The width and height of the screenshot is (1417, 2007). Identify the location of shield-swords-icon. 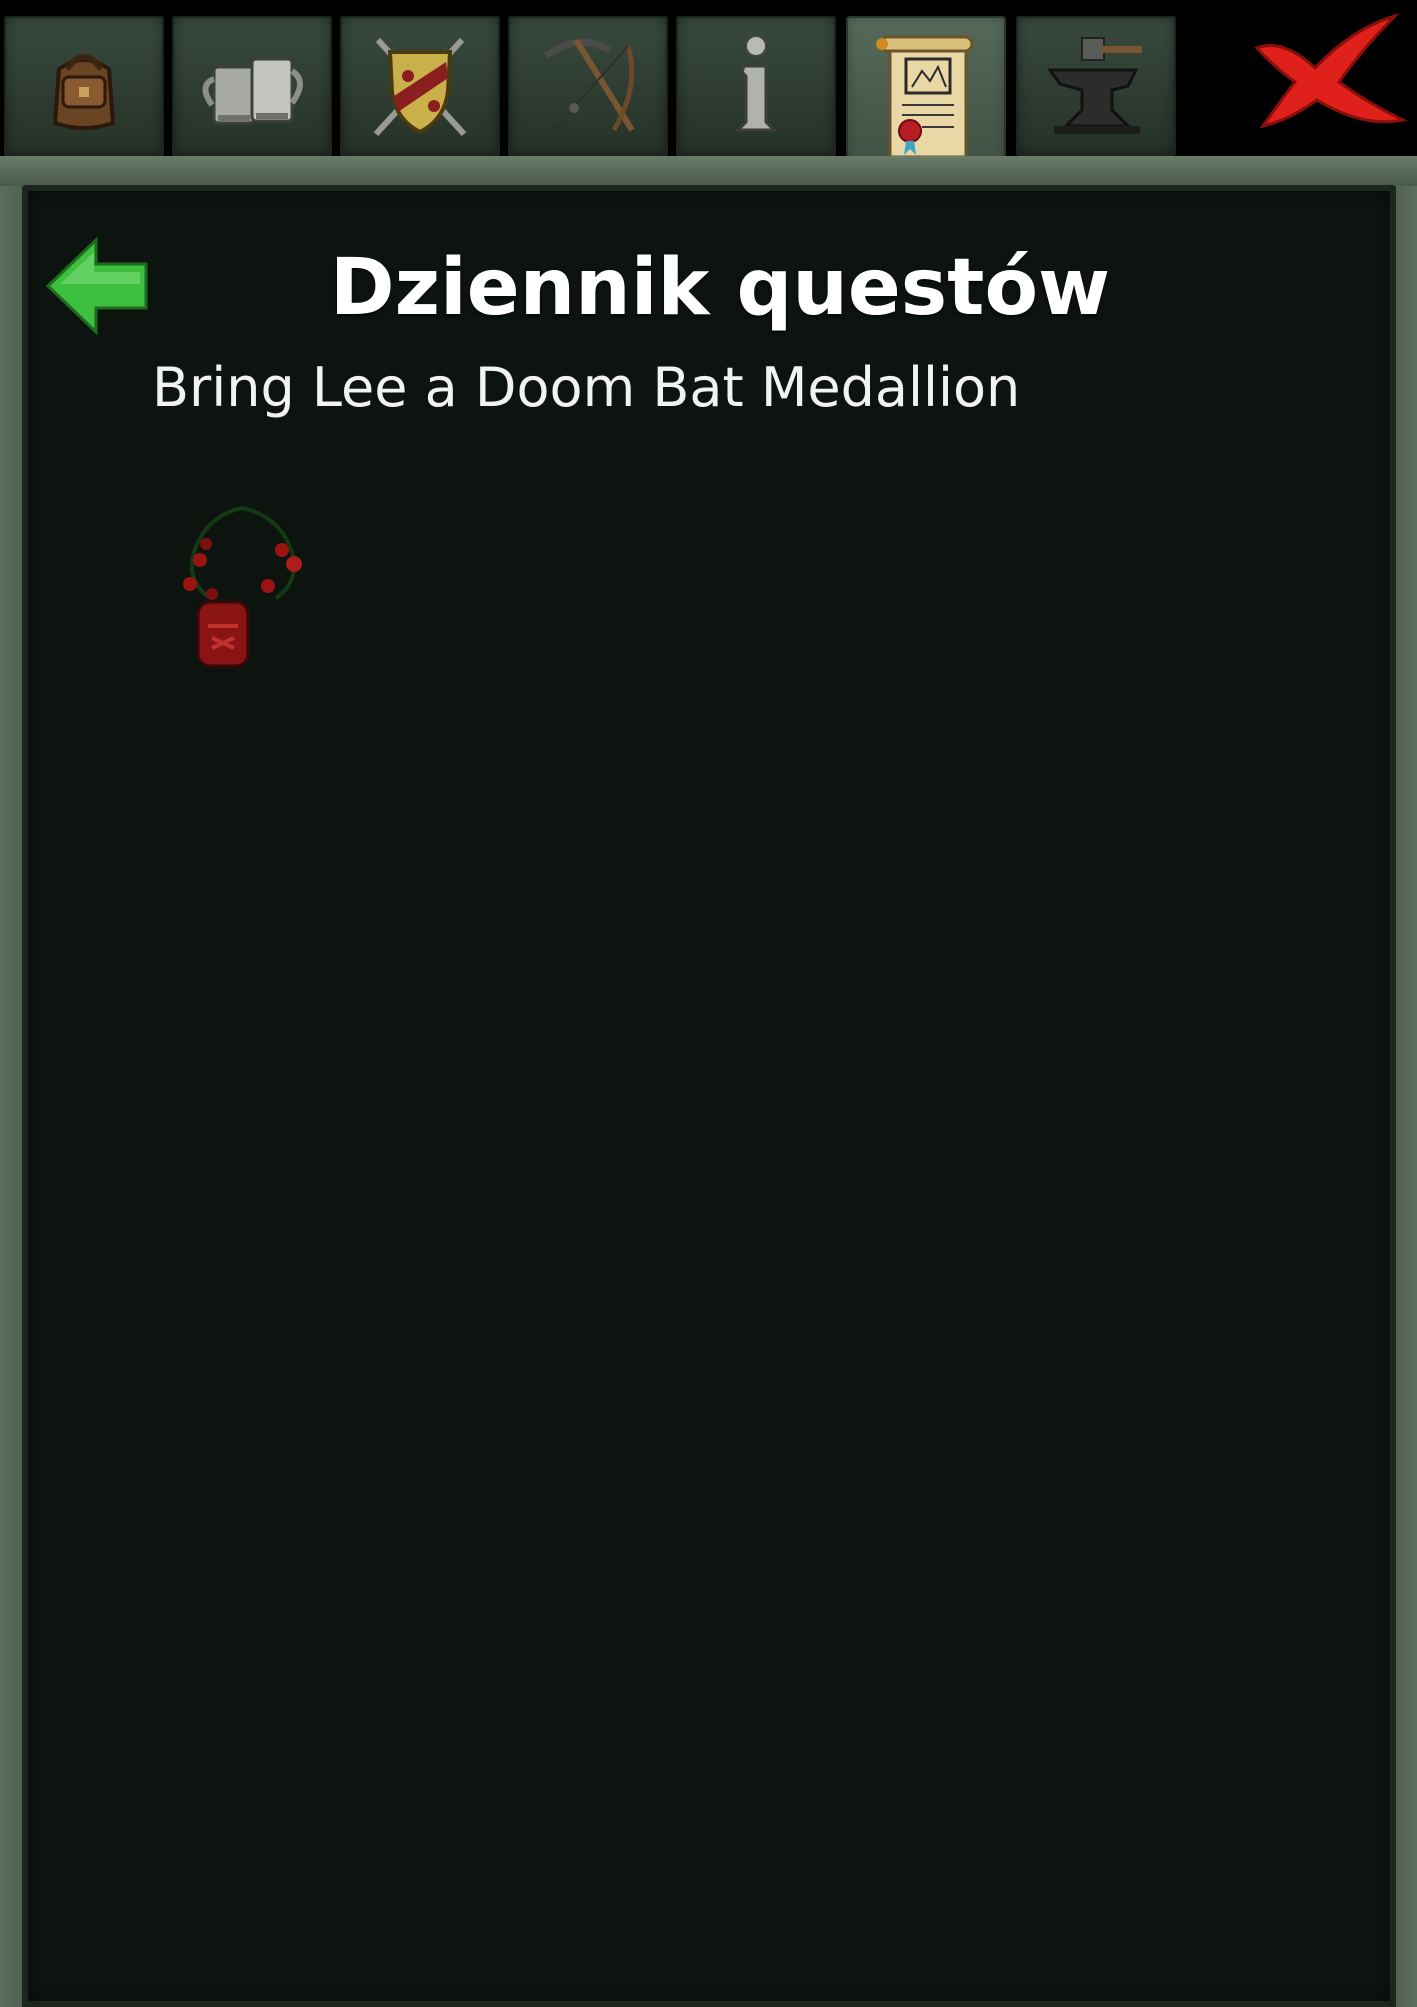
(420, 86).